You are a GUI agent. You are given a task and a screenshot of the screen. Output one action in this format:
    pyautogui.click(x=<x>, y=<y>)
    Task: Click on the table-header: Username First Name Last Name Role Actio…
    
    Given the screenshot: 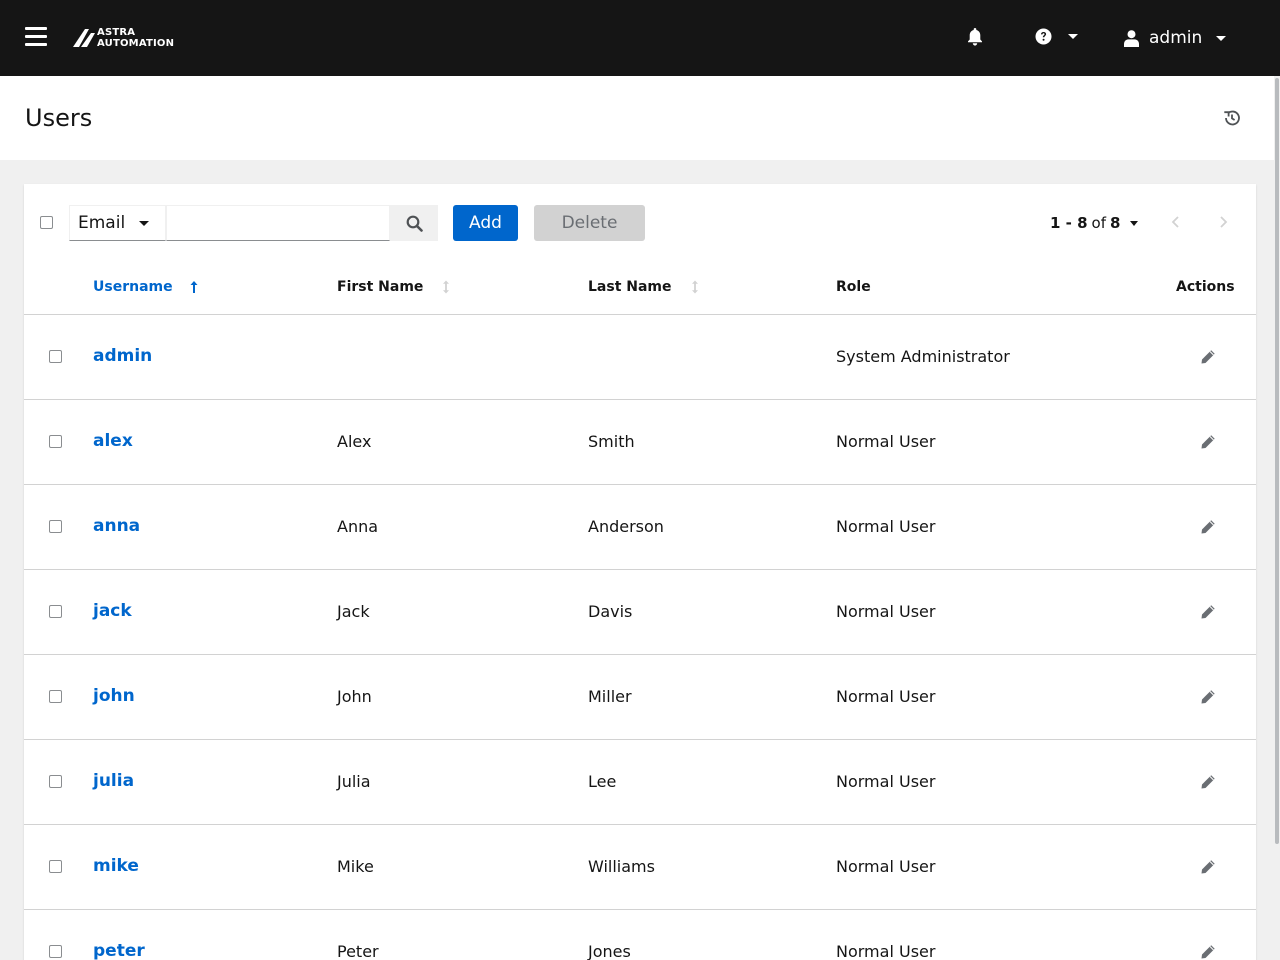 What is the action you would take?
    pyautogui.click(x=640, y=288)
    